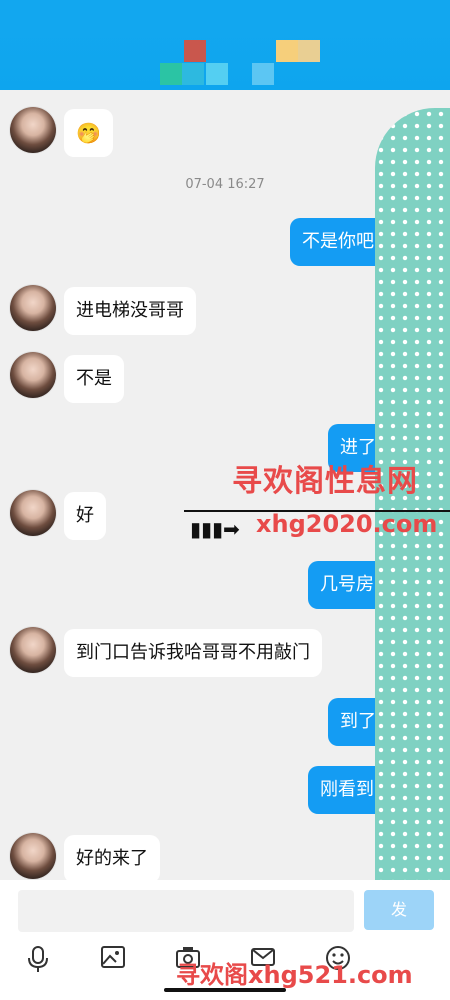  Describe the element at coordinates (186, 911) in the screenshot. I see `message-input` at that location.